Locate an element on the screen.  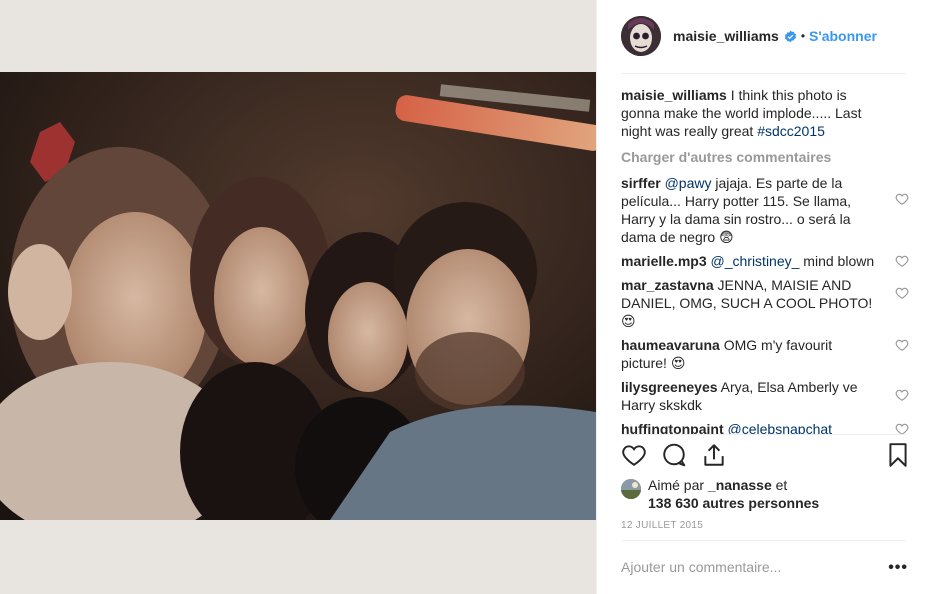
liker-avatar is located at coordinates (631, 489).